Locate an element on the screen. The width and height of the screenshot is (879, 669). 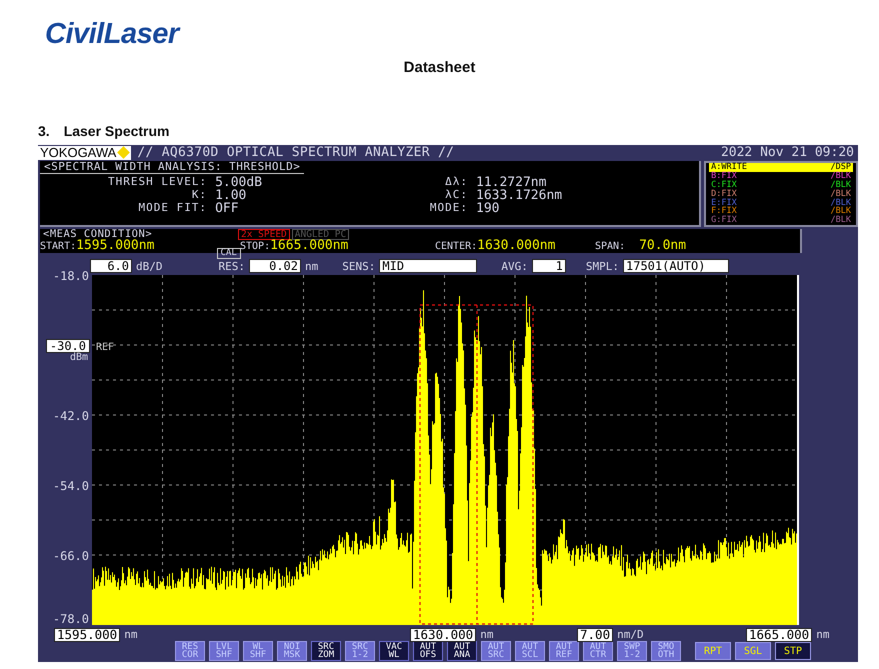
condition-label: START: is located at coordinates (58, 246).